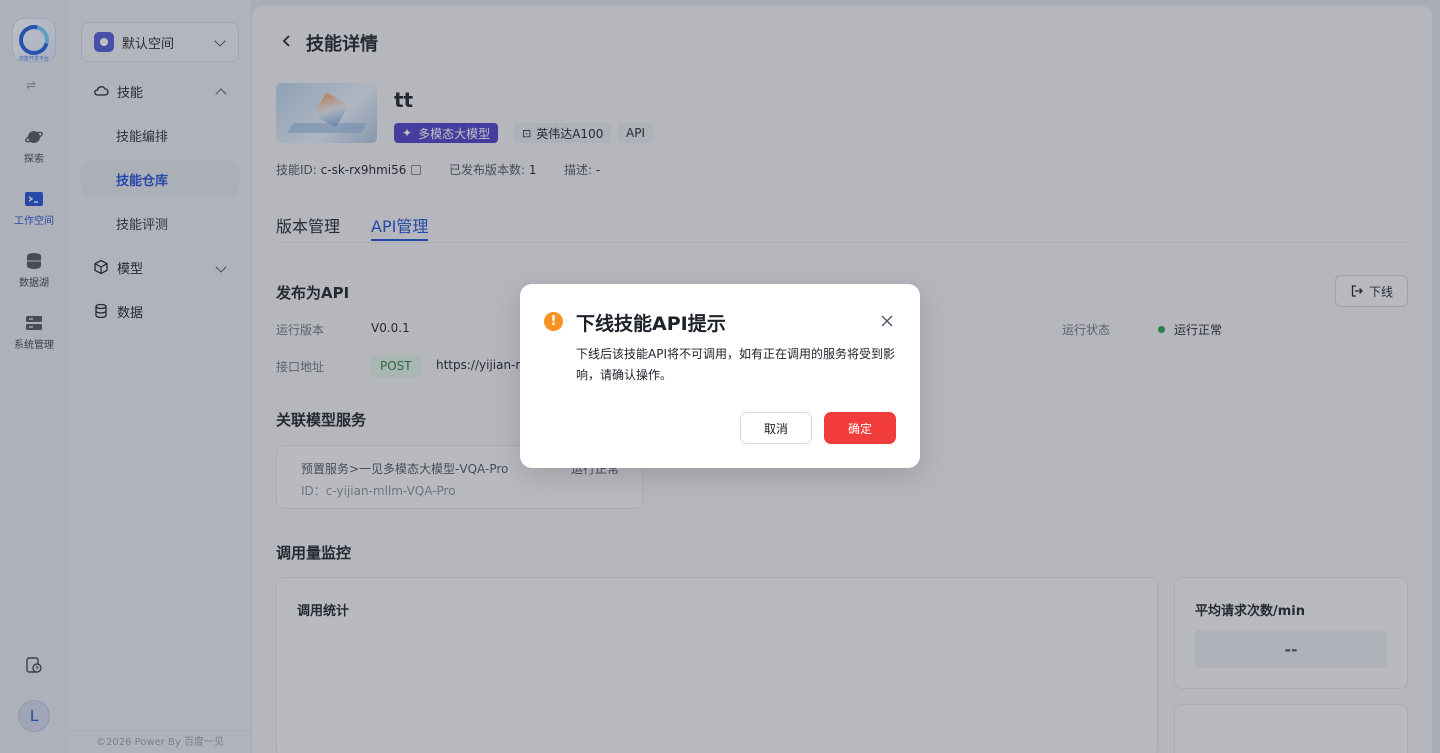  I want to click on dialog-message: 下线后该技能API将不可调用，如有正在调用的服务将受到影响，请确认操作。, so click(735, 364).